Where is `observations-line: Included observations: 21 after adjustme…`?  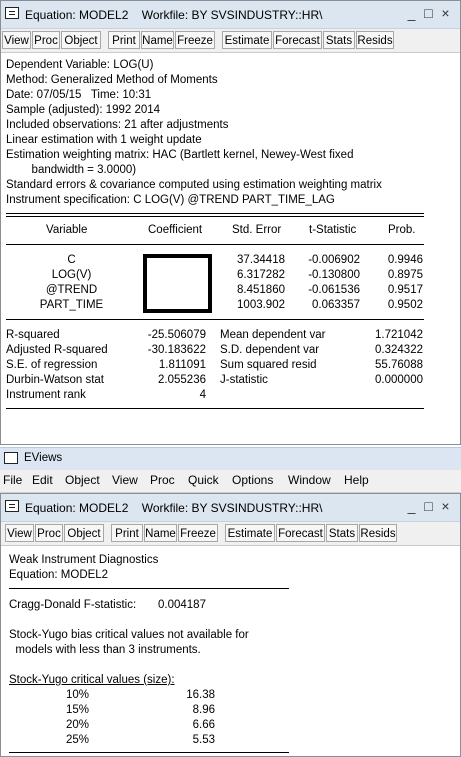 observations-line: Included observations: 21 after adjustme… is located at coordinates (117, 125).